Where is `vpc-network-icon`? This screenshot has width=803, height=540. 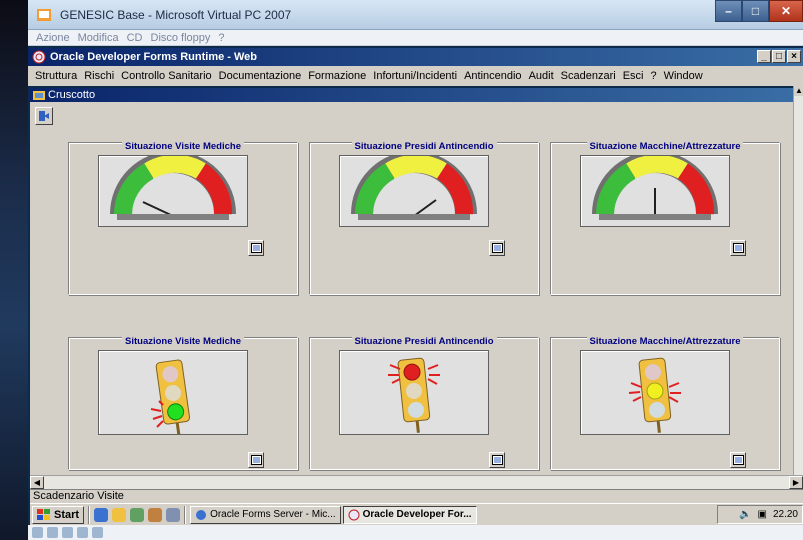 vpc-network-icon is located at coordinates (97, 532).